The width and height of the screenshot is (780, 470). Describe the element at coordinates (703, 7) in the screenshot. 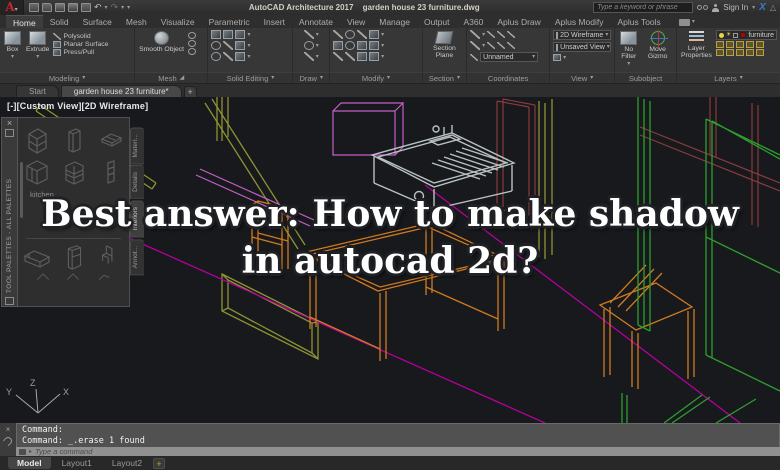

I see `search-binoculars-icon` at that location.